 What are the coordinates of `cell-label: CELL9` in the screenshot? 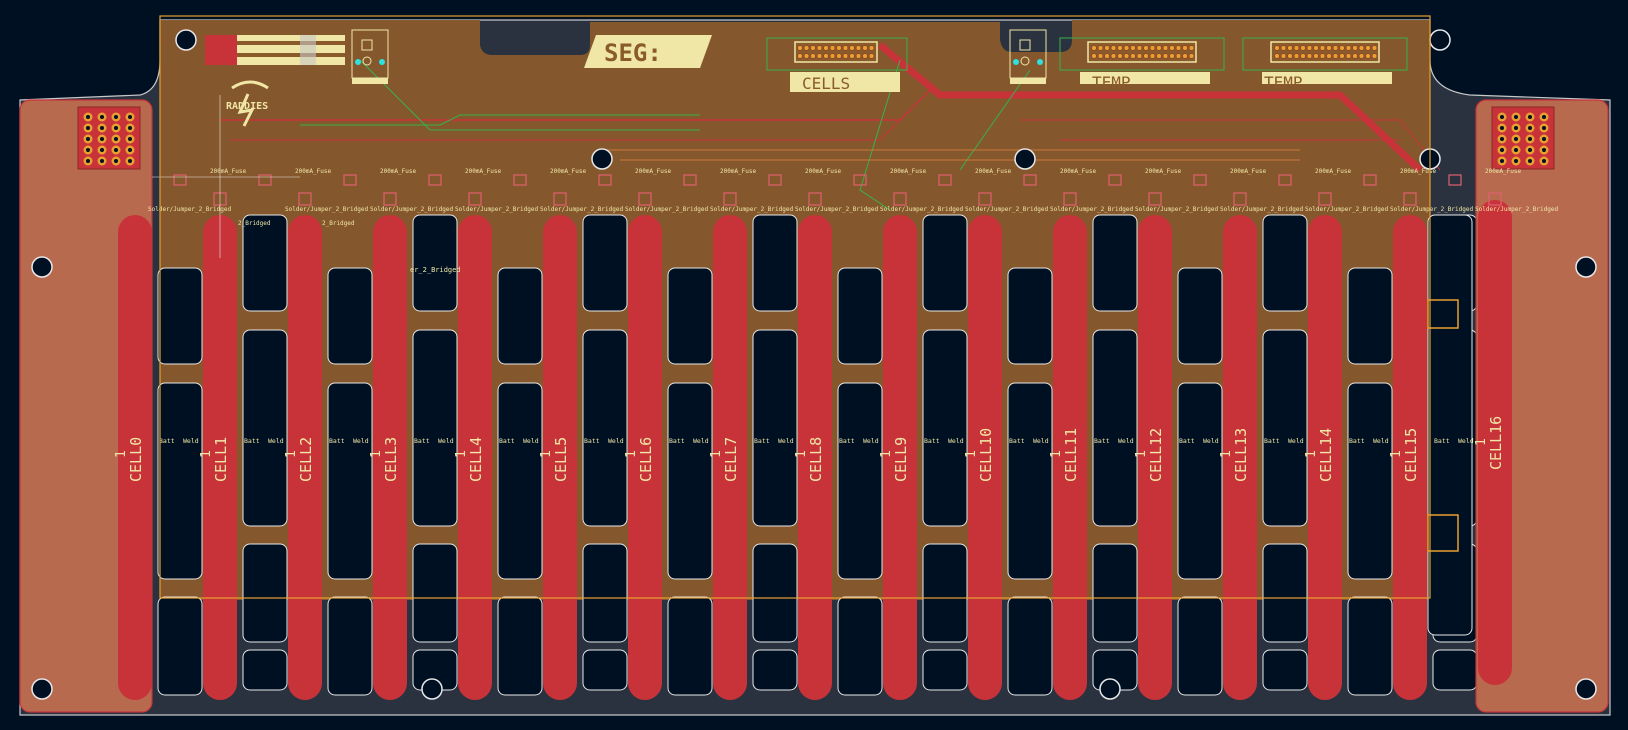 It's located at (901, 459).